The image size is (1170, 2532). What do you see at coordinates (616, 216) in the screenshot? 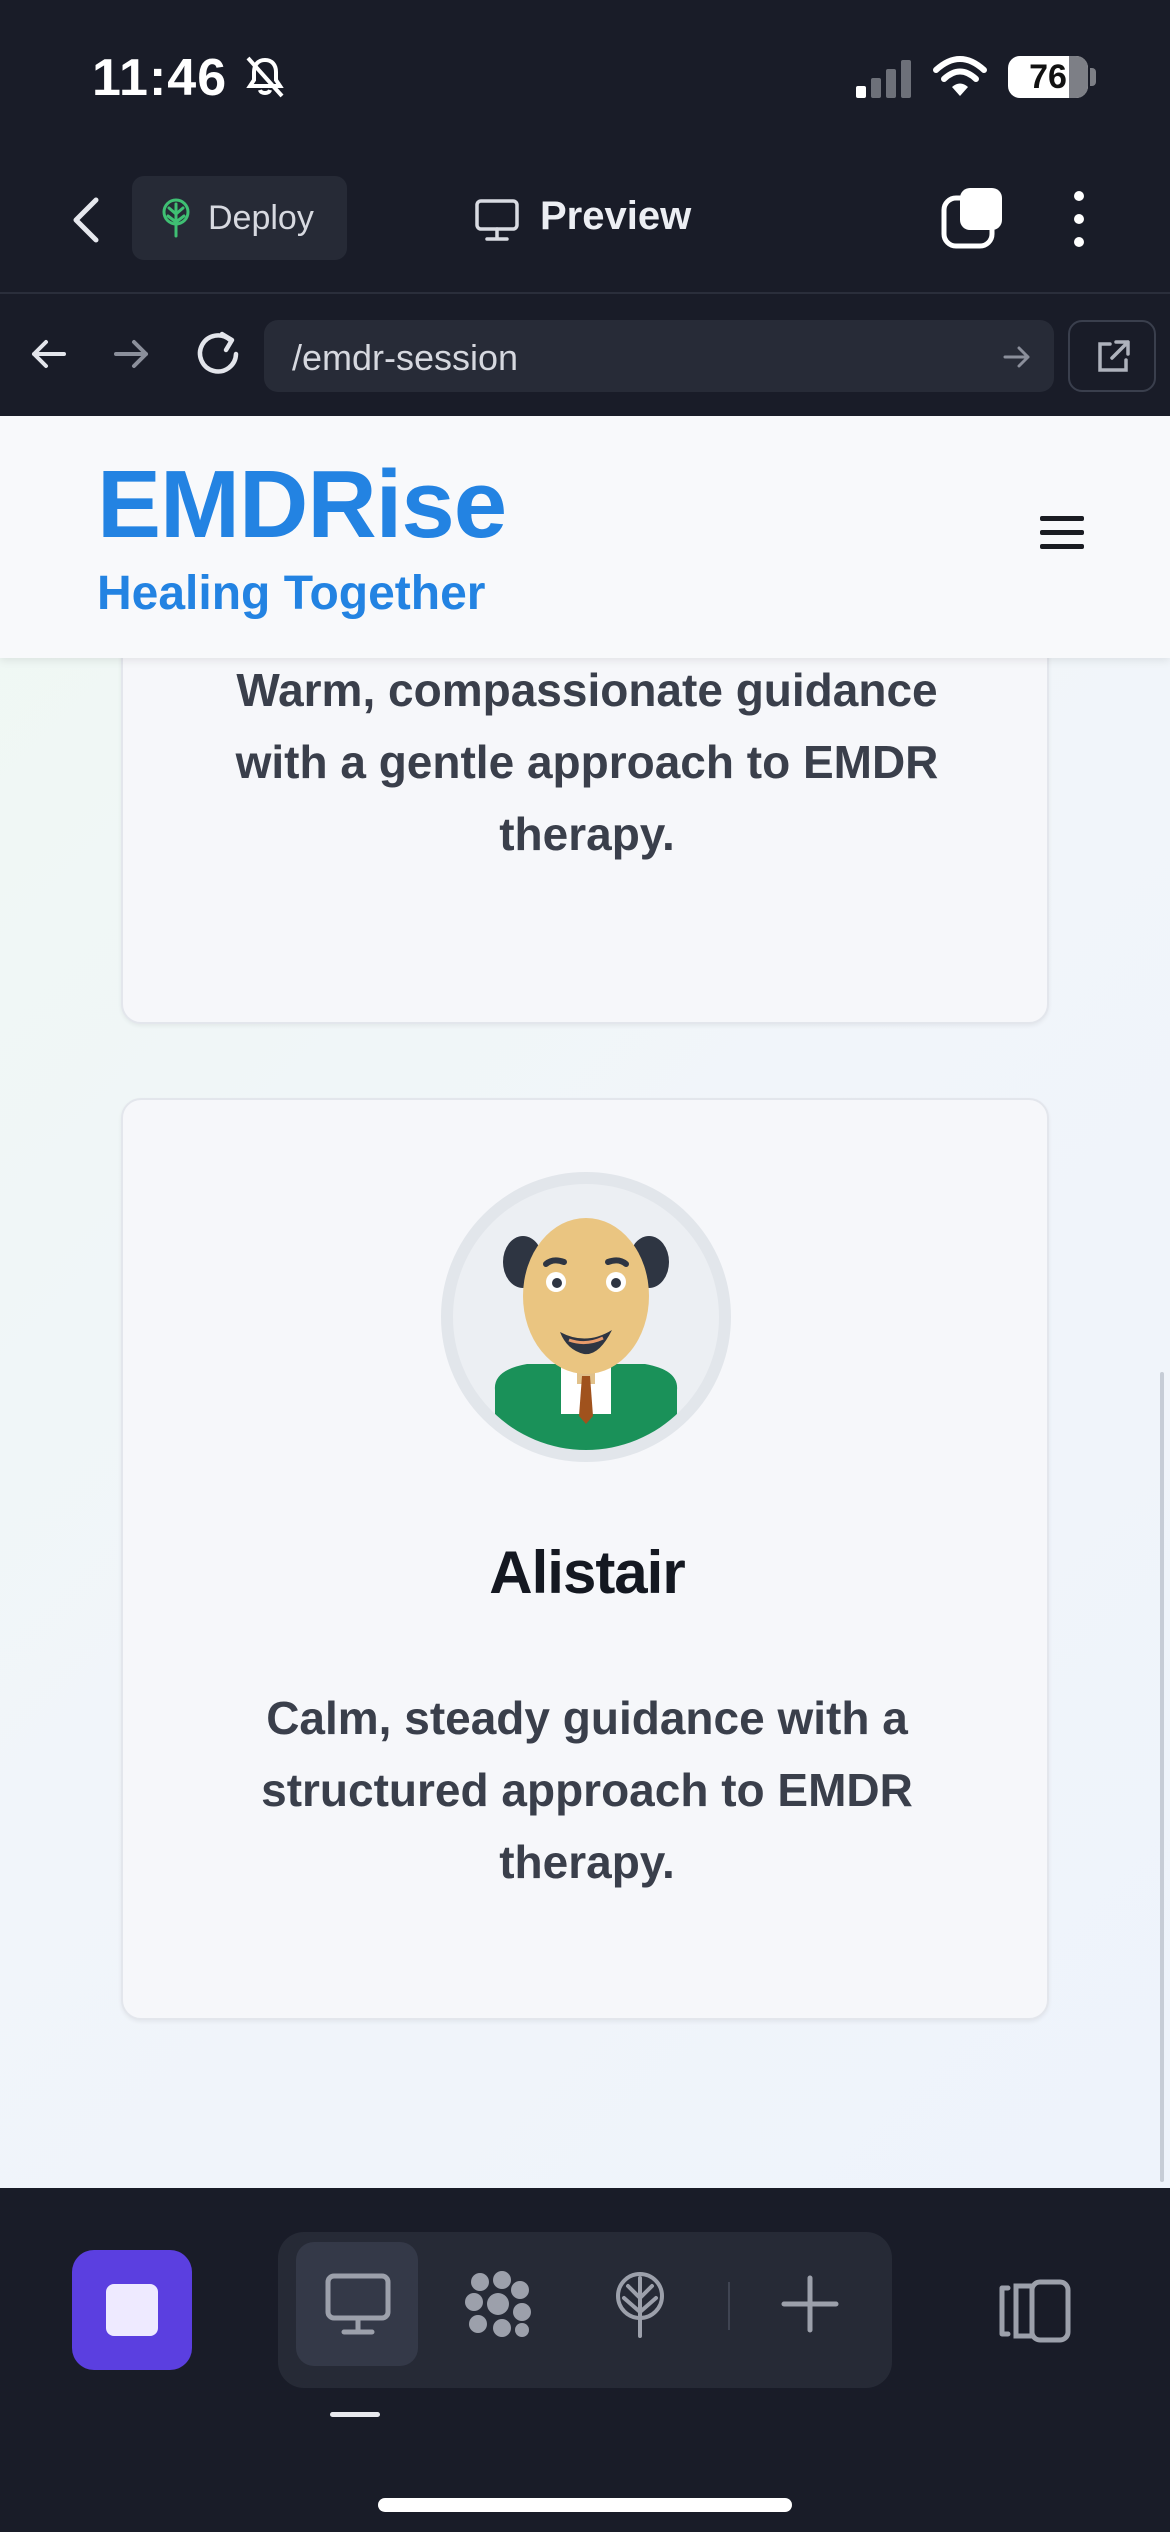
I see `preview-label: Preview` at bounding box center [616, 216].